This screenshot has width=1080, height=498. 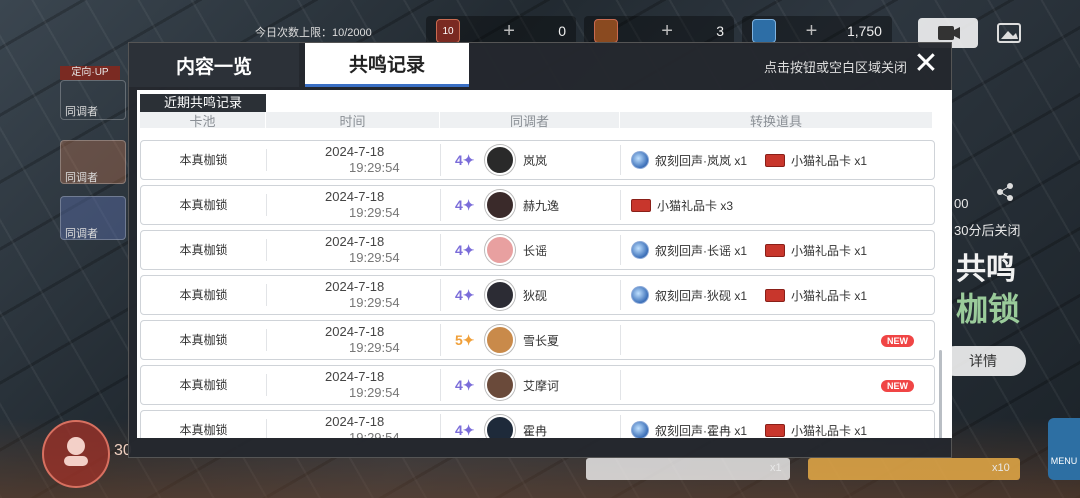 I want to click on user-icon, so click(x=76, y=451).